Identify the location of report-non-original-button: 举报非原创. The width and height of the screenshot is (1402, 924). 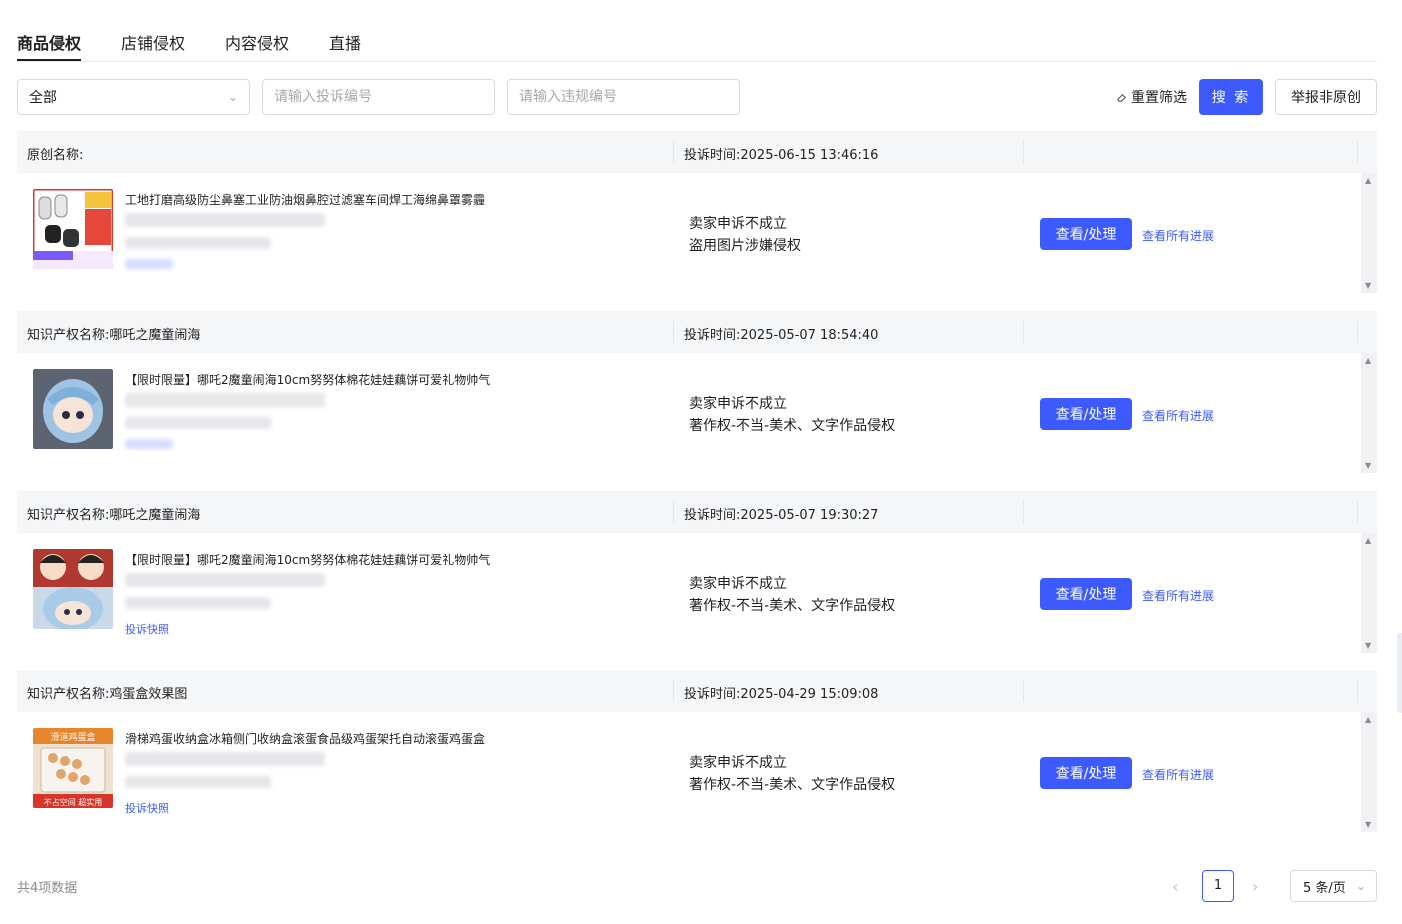
(1326, 97).